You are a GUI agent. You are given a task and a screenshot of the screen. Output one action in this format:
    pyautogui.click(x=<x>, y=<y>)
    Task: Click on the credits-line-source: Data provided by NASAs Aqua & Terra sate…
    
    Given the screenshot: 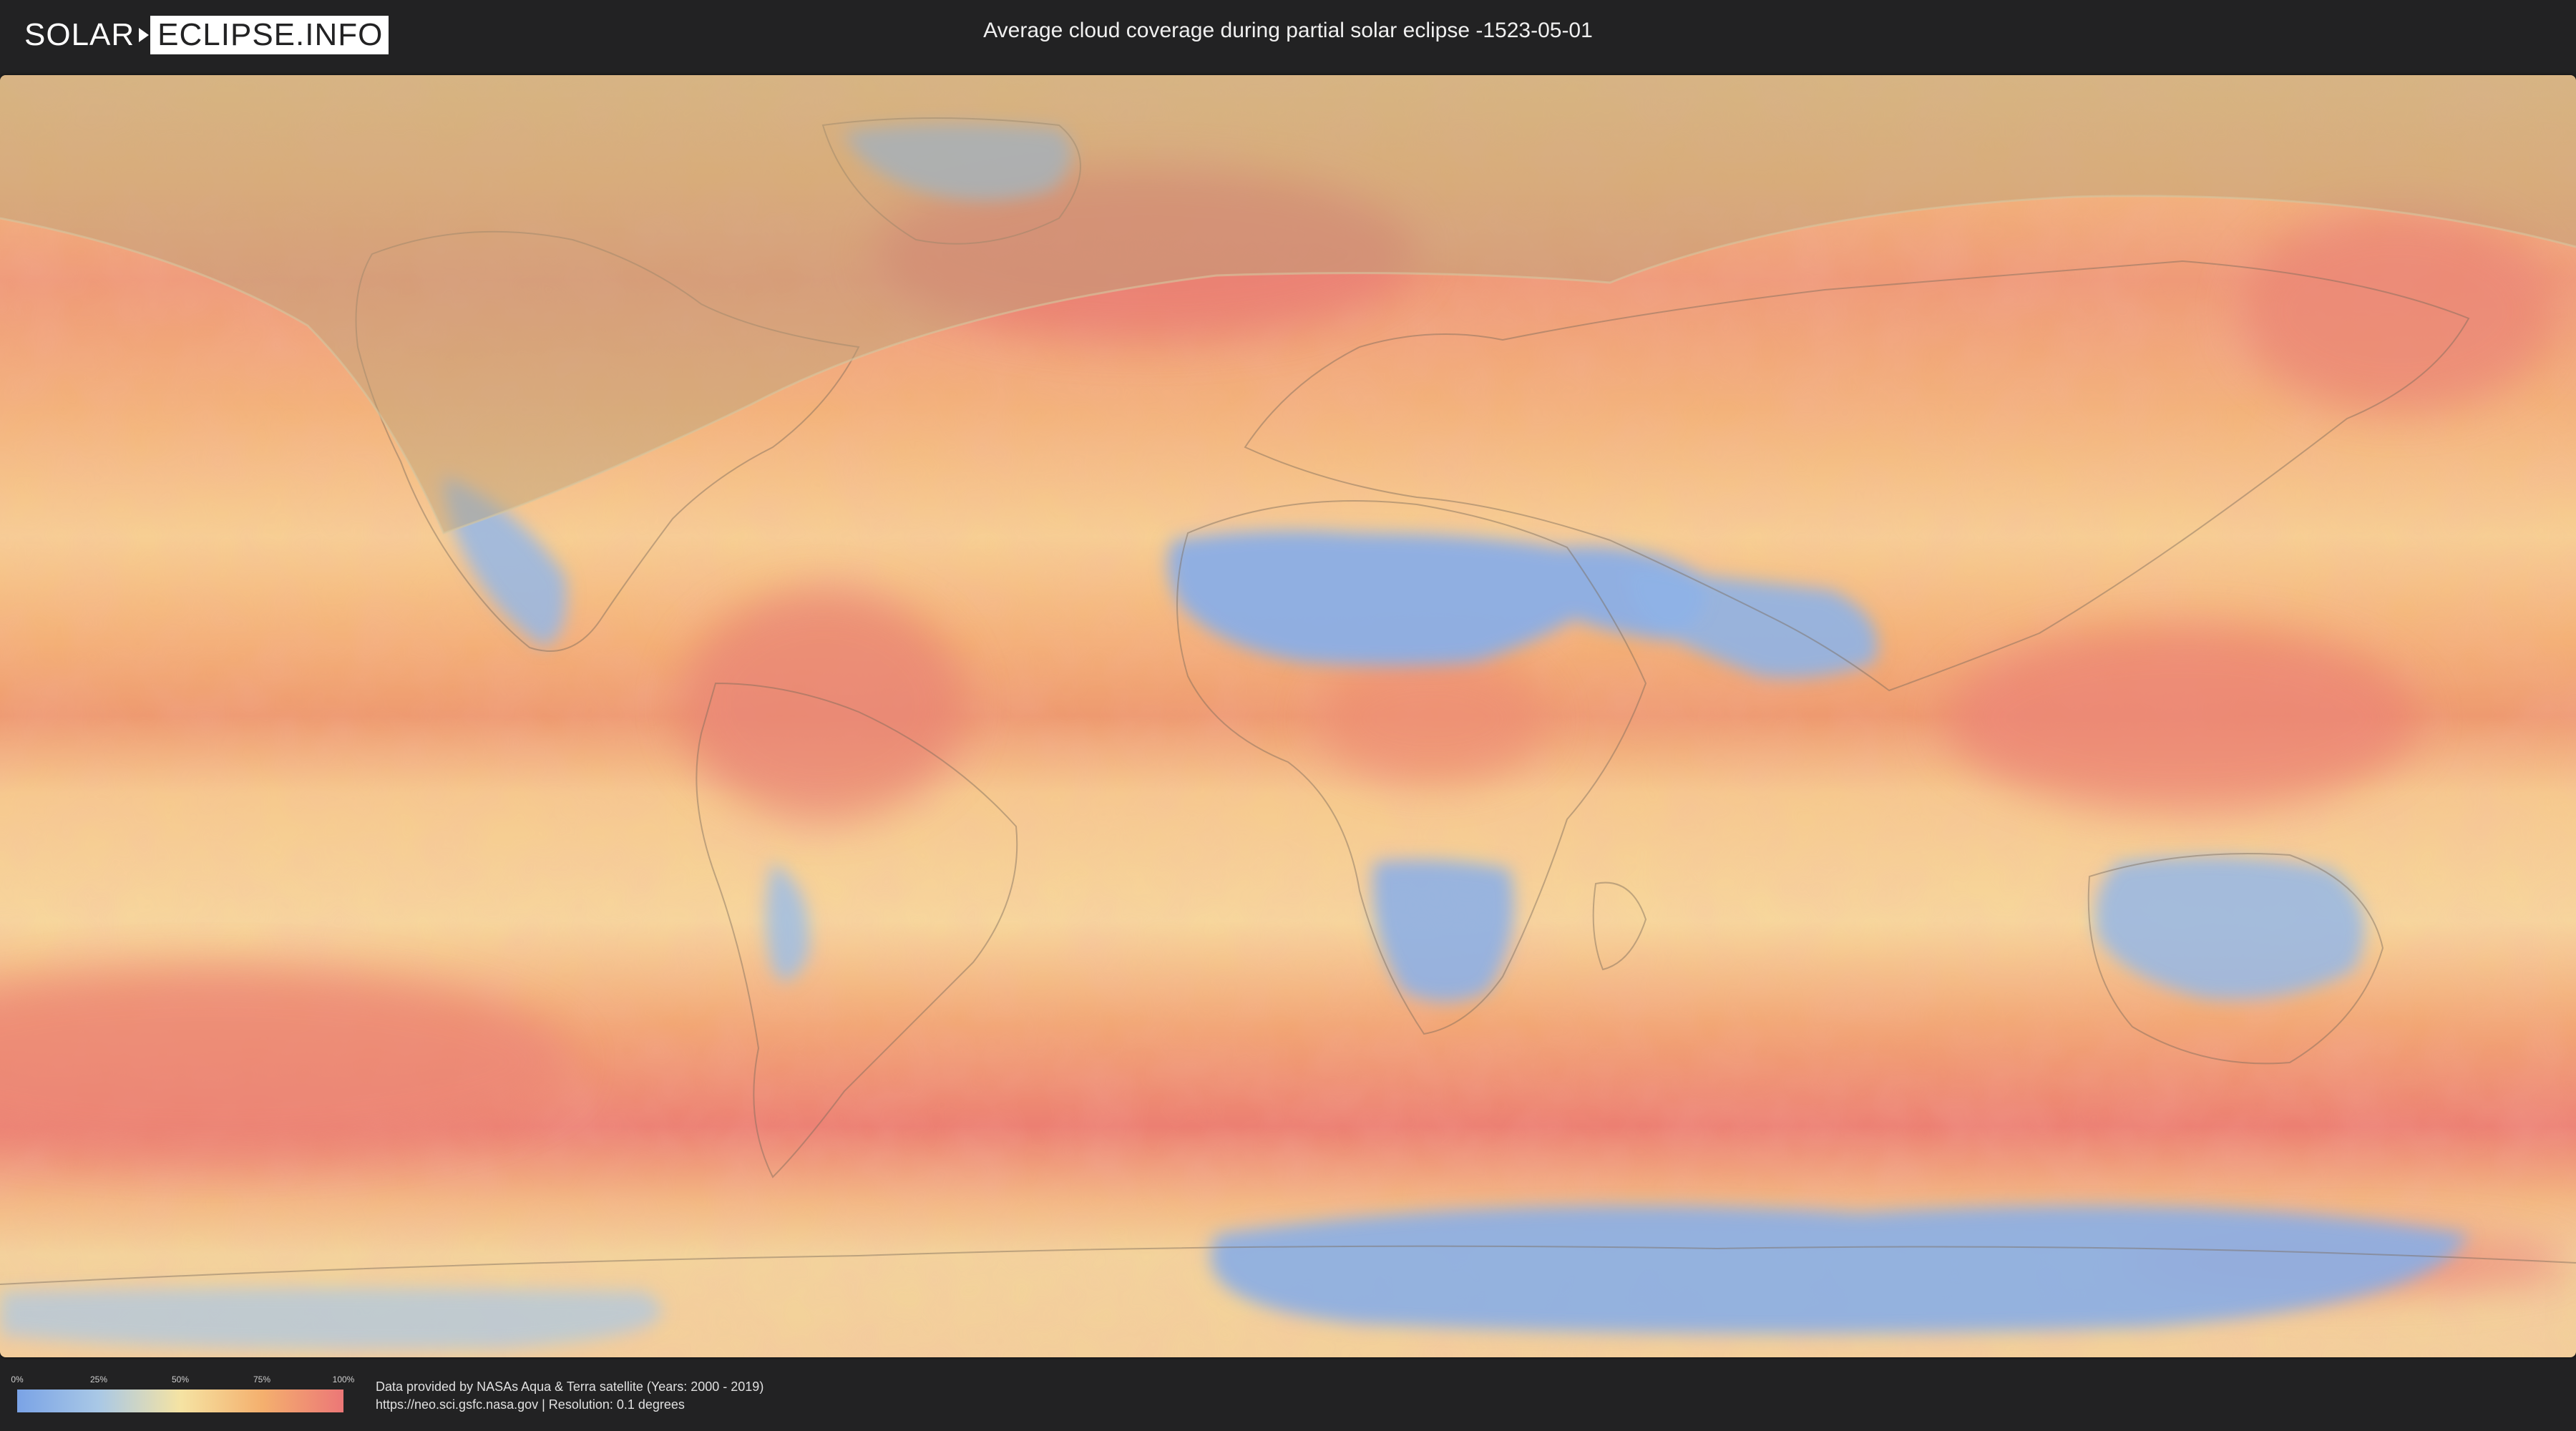 What is the action you would take?
    pyautogui.click(x=570, y=1386)
    